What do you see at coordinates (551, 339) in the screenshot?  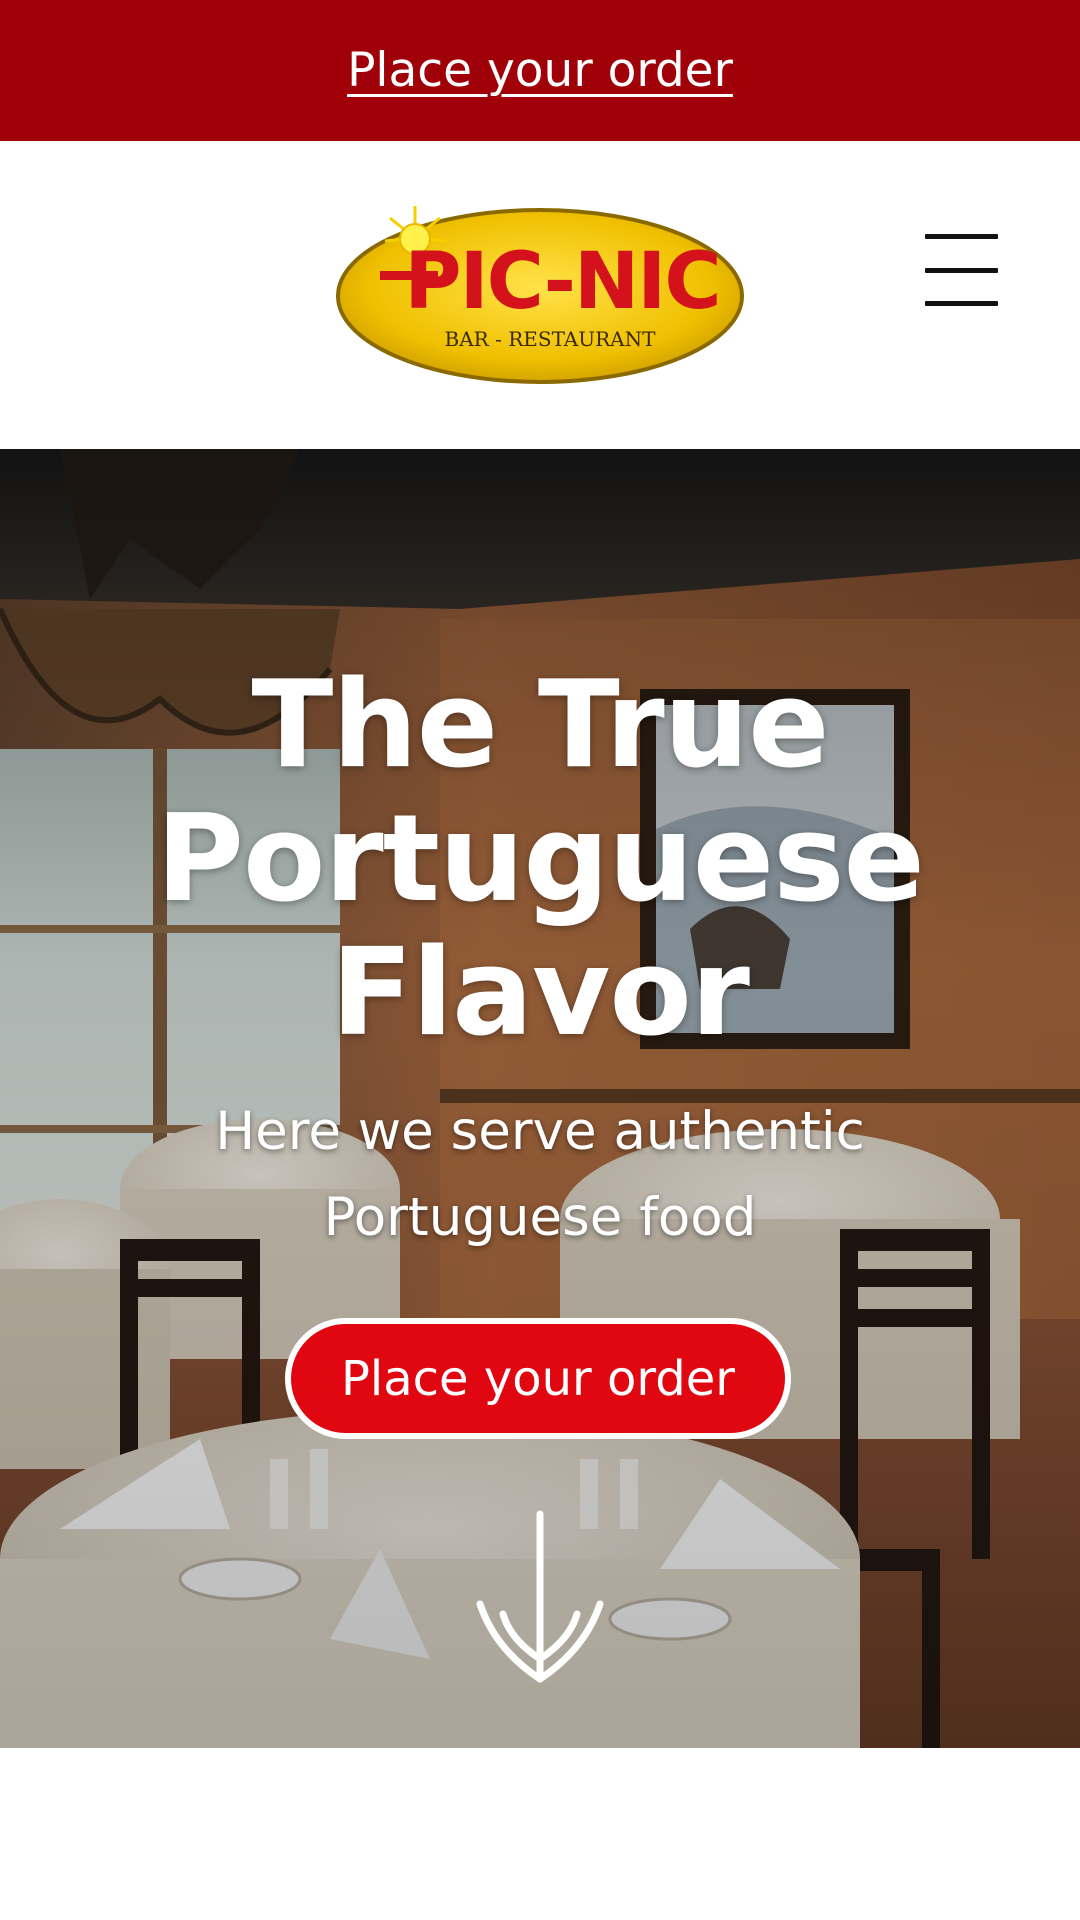 I see `logo-tagline-text: BAR - RESTAURANT` at bounding box center [551, 339].